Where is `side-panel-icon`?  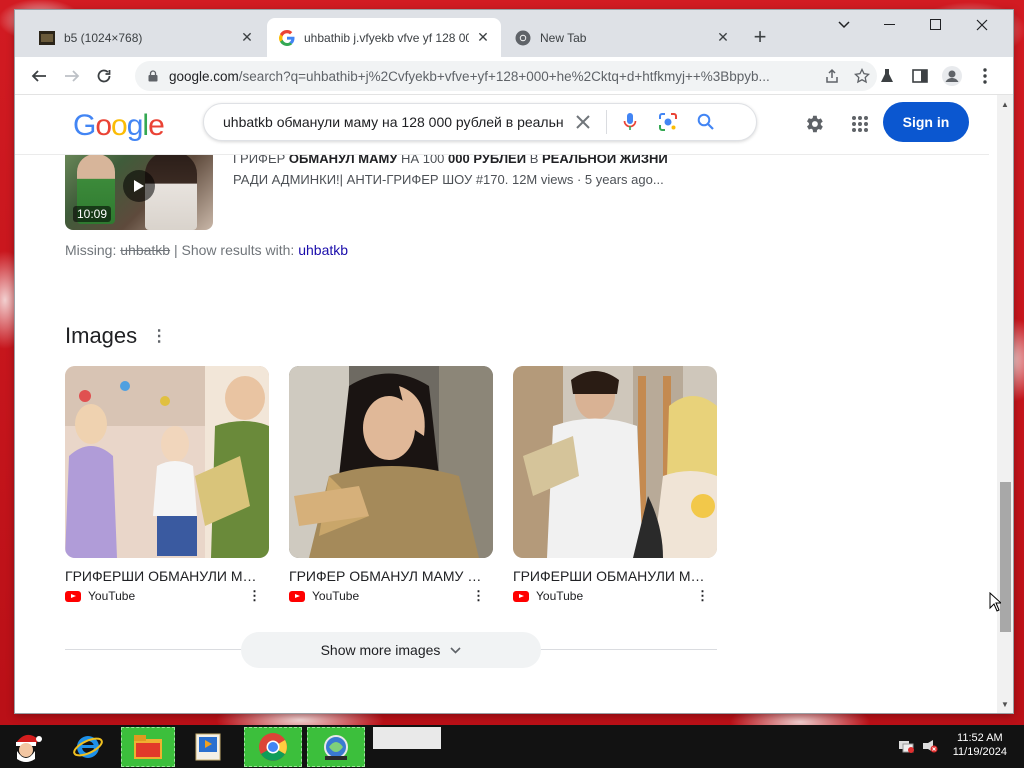 side-panel-icon is located at coordinates (920, 76).